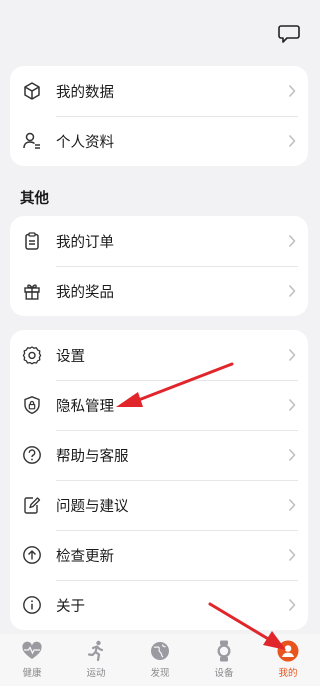  What do you see at coordinates (32, 91) in the screenshot?
I see `cube-icon` at bounding box center [32, 91].